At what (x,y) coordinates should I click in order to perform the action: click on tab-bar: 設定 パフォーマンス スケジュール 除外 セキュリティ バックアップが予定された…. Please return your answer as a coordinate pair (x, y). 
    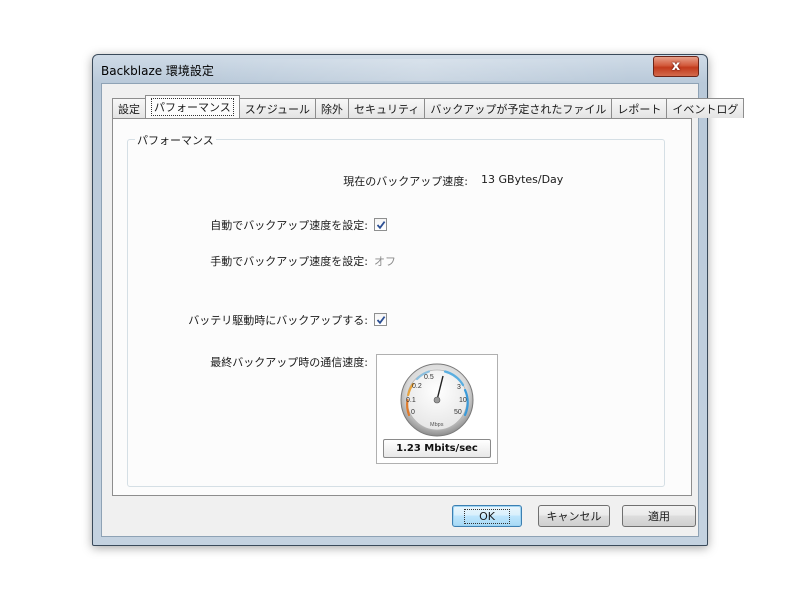
    Looking at the image, I should click on (428, 106).